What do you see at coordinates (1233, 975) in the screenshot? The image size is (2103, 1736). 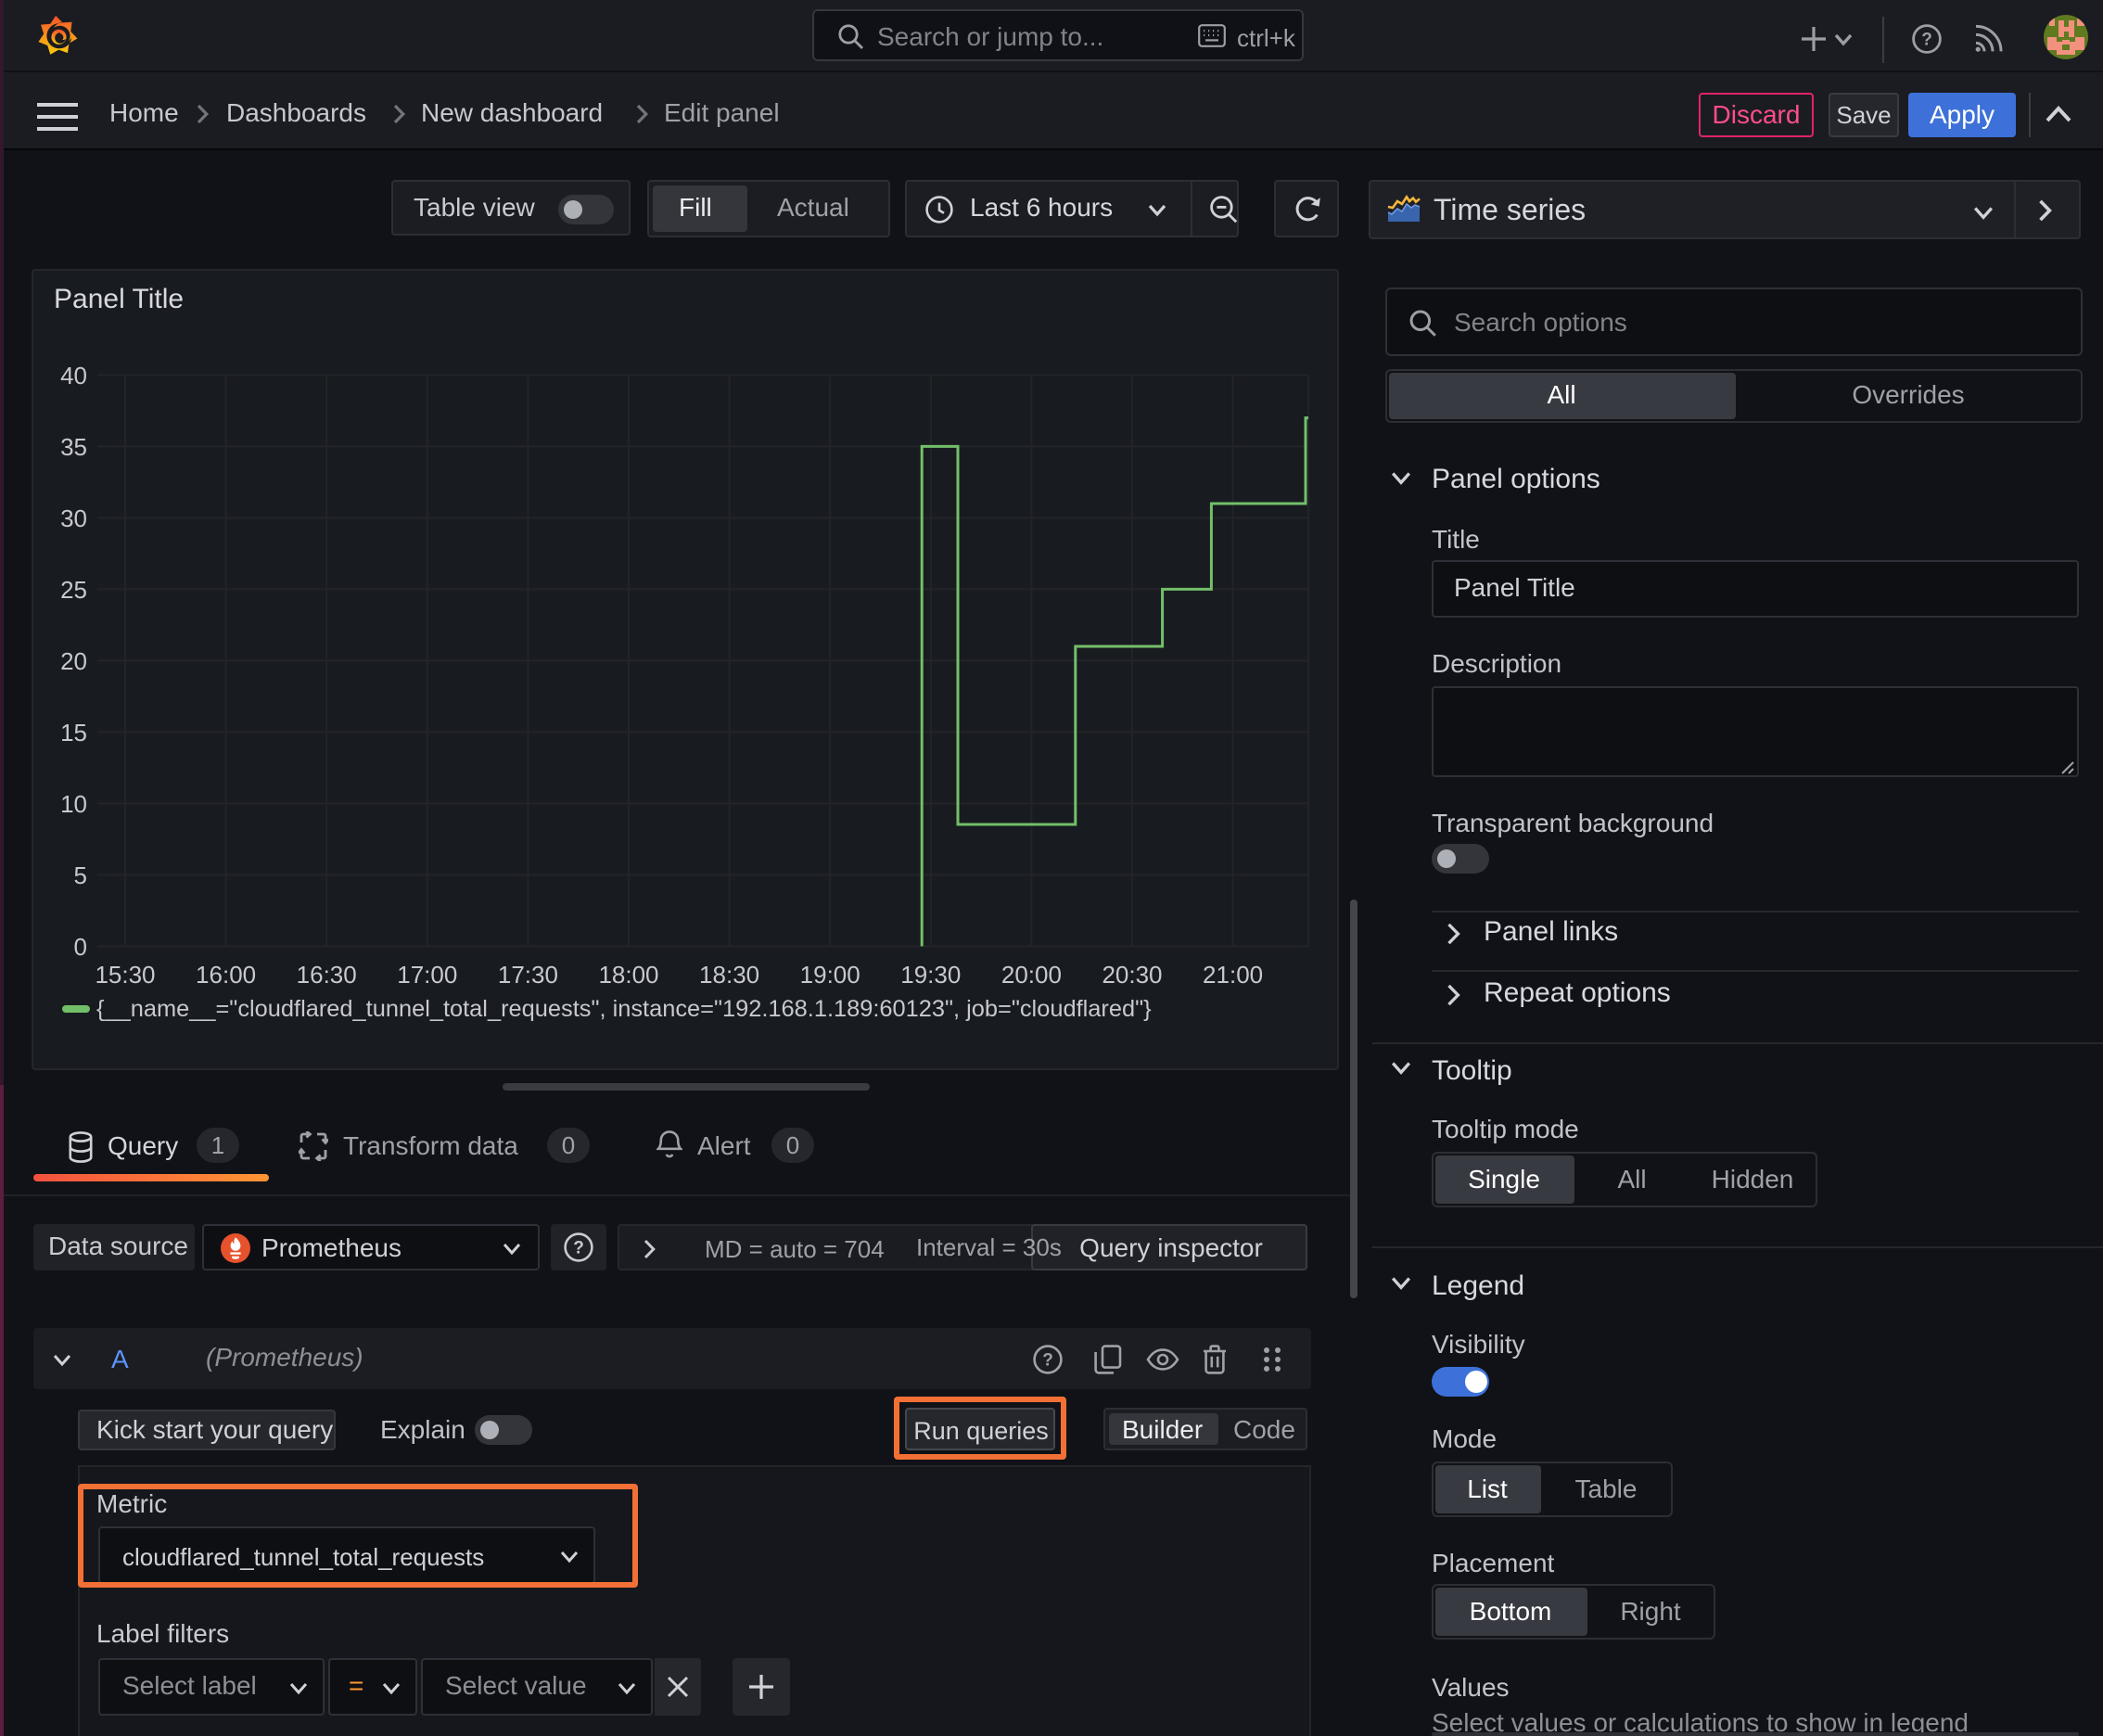 I see `svg-text: 21:00` at bounding box center [1233, 975].